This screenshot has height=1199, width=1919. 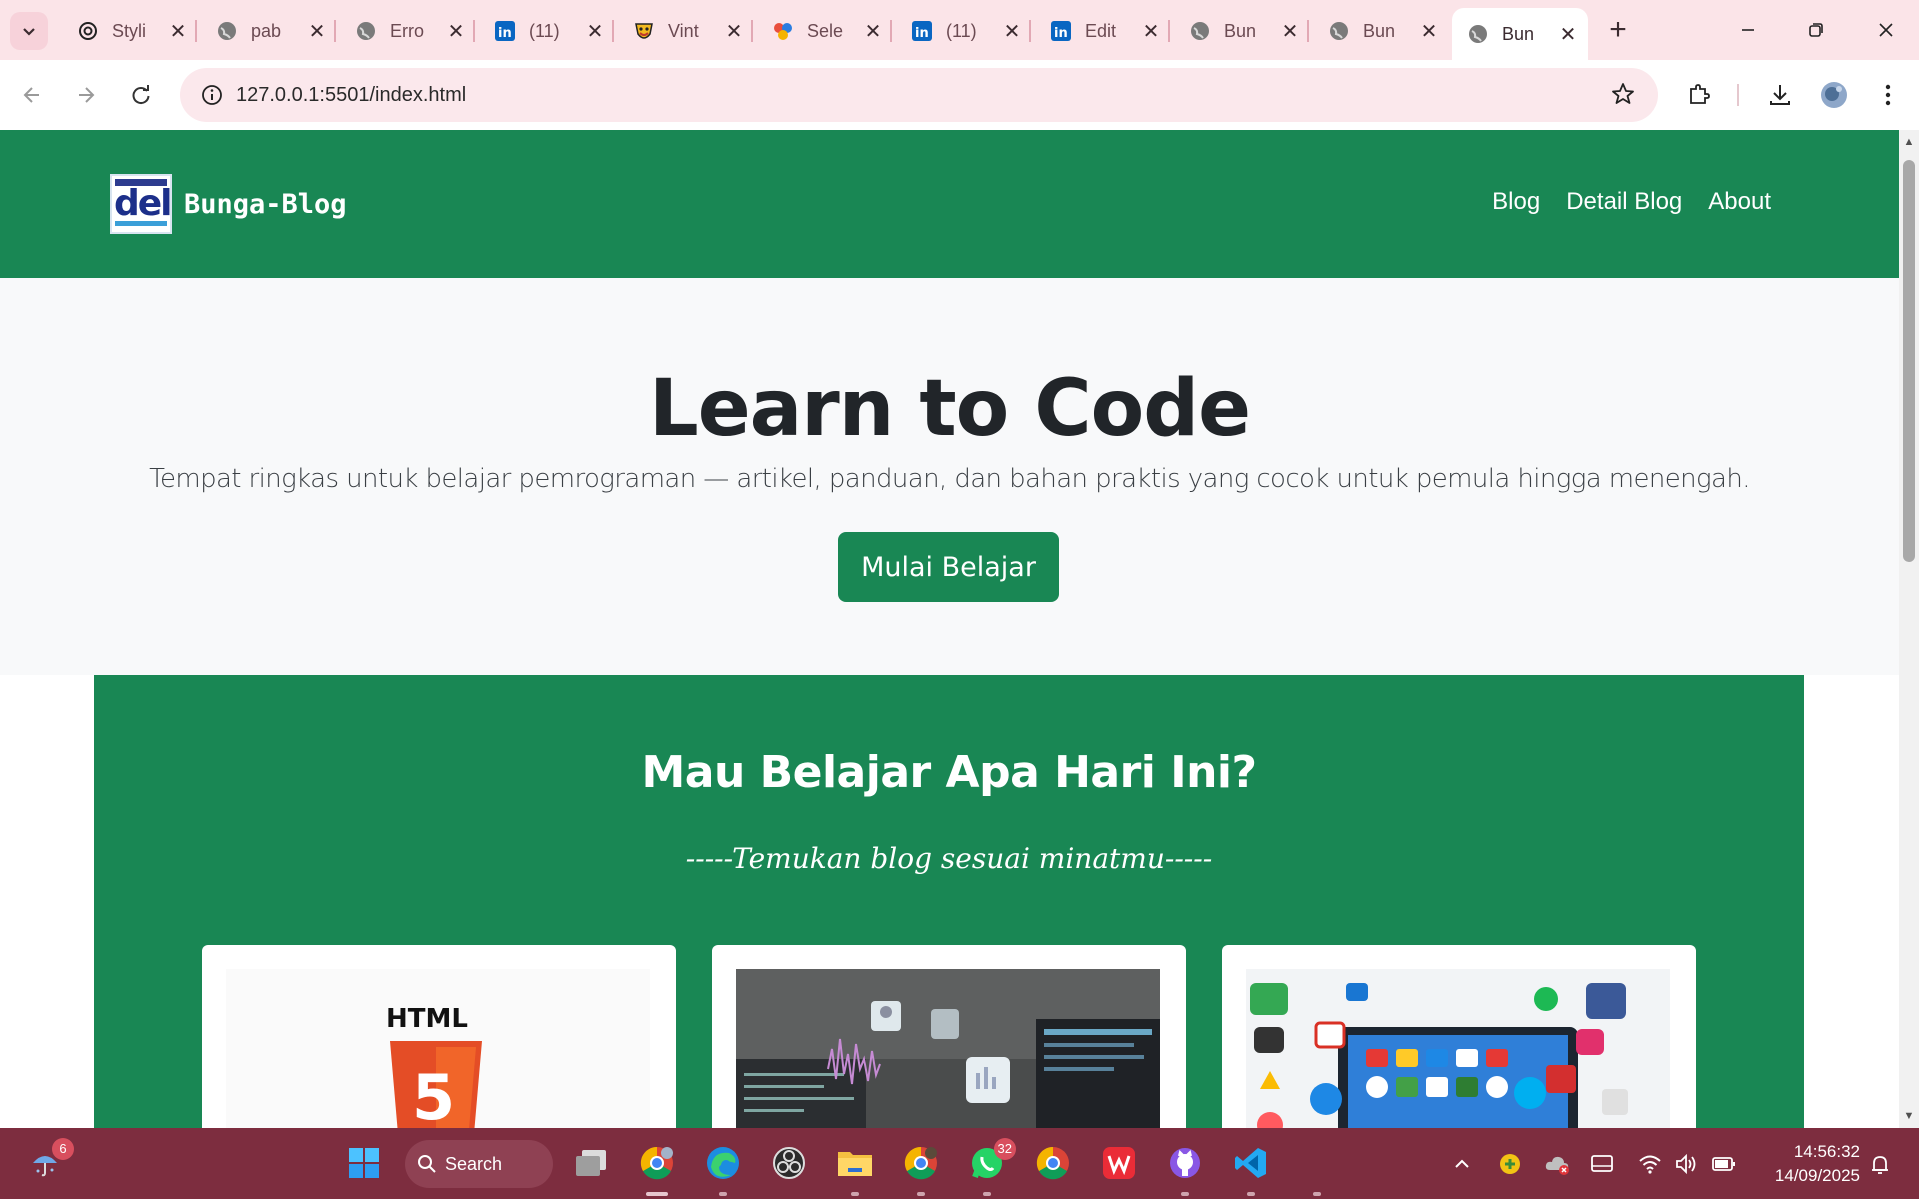 What do you see at coordinates (1558, 1164) in the screenshot?
I see `onedrive-status` at bounding box center [1558, 1164].